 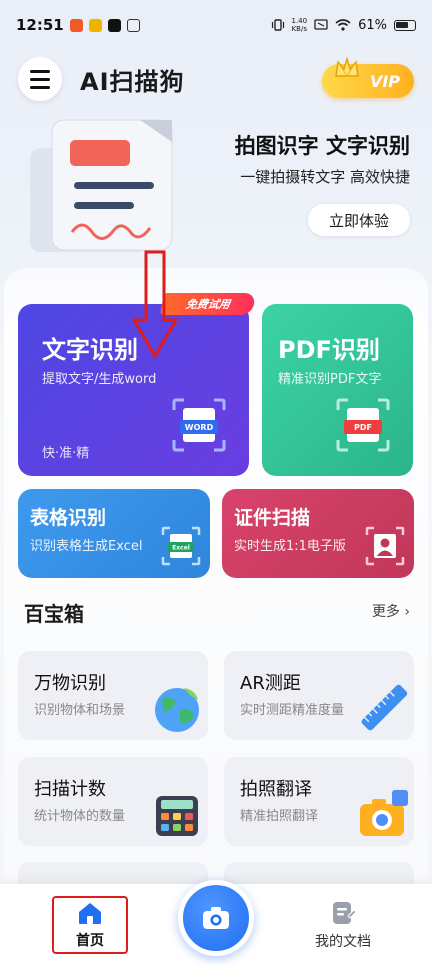 I want to click on table-recognition-card: 表格识别 识别表格生成Excel Excel, so click(x=114, y=533).